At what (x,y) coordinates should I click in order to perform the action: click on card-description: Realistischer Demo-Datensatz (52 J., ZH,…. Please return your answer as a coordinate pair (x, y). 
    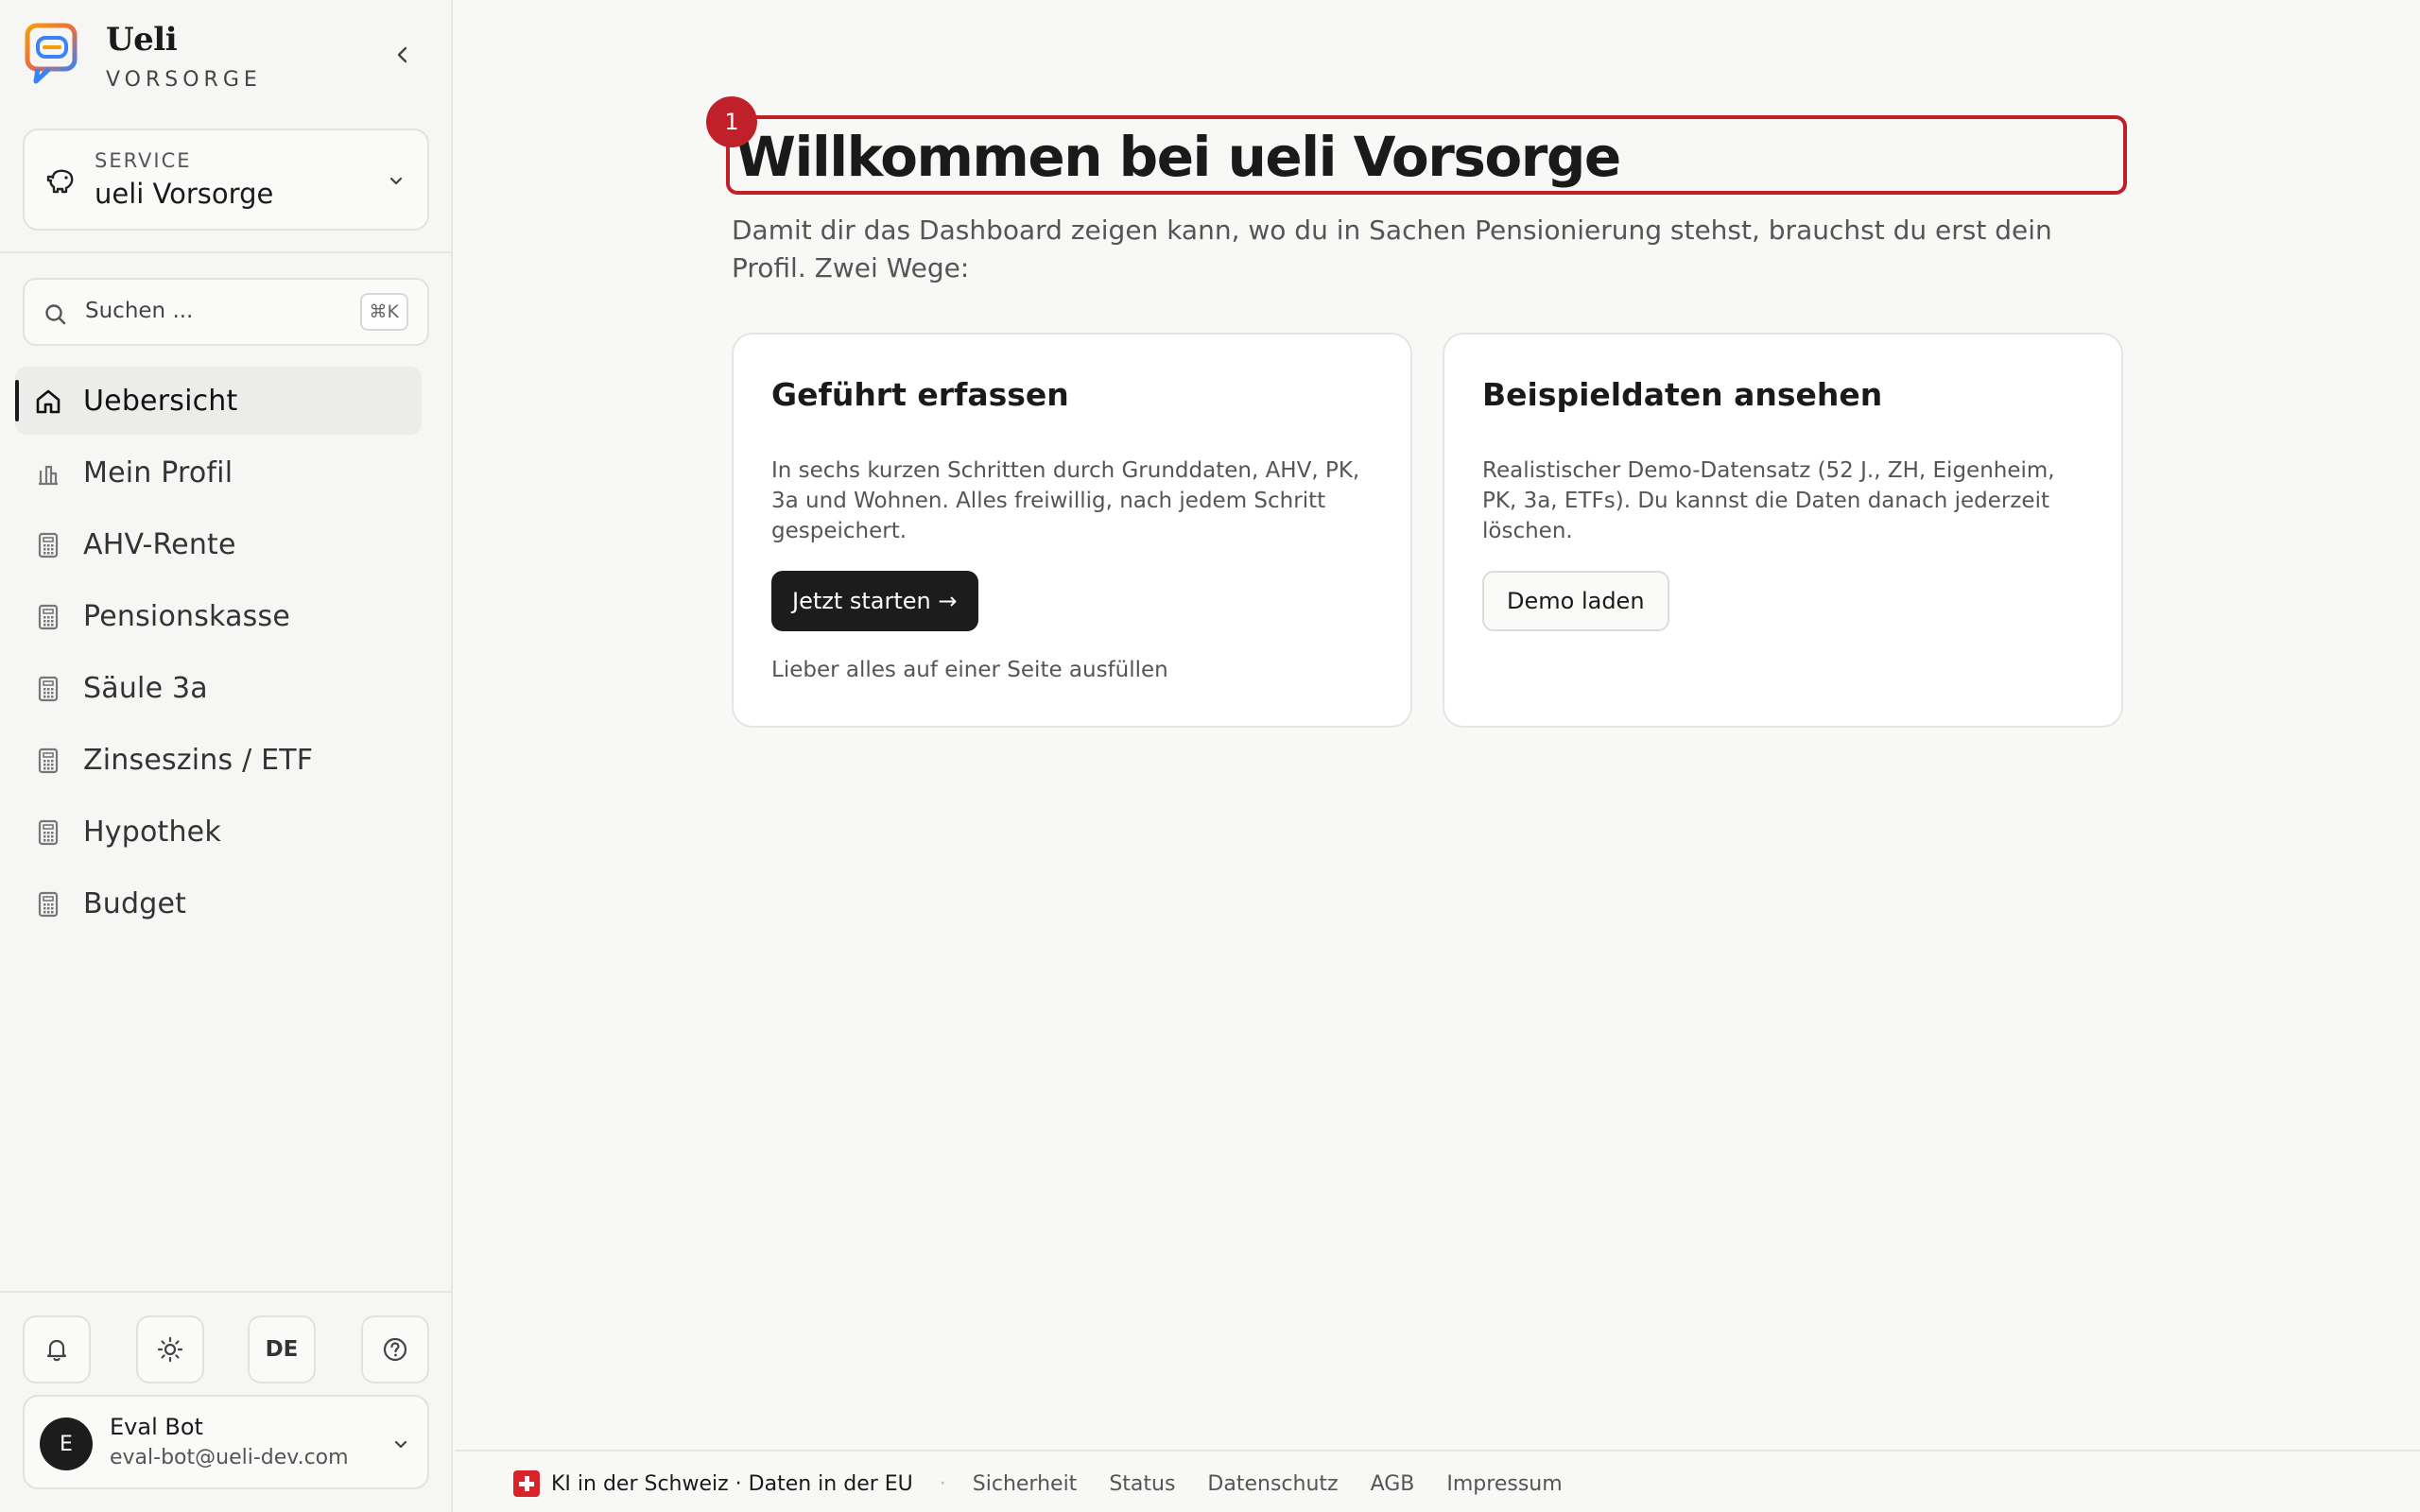
    Looking at the image, I should click on (1768, 500).